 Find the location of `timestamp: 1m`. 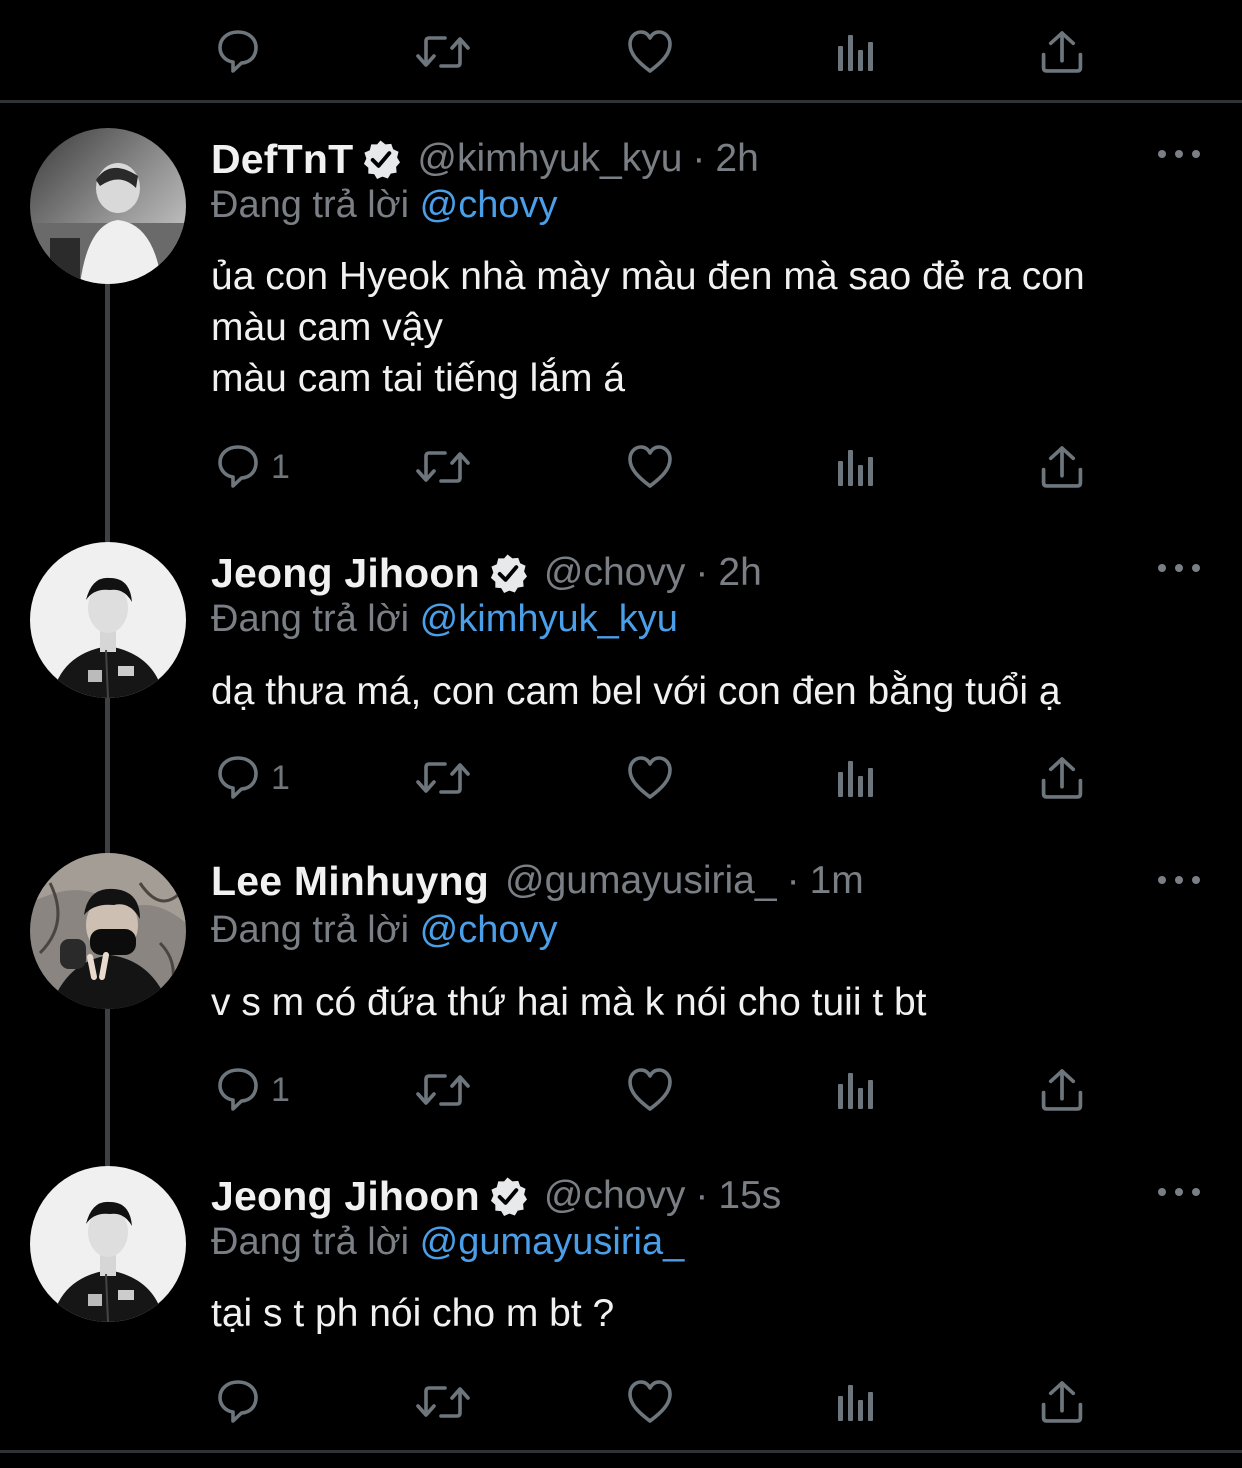

timestamp: 1m is located at coordinates (837, 881).